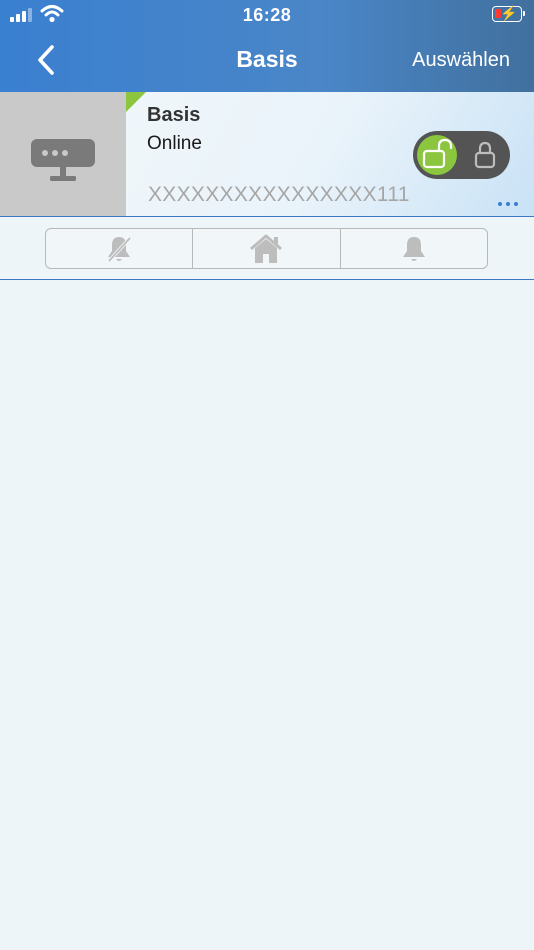  I want to click on online-indicator, so click(136, 102).